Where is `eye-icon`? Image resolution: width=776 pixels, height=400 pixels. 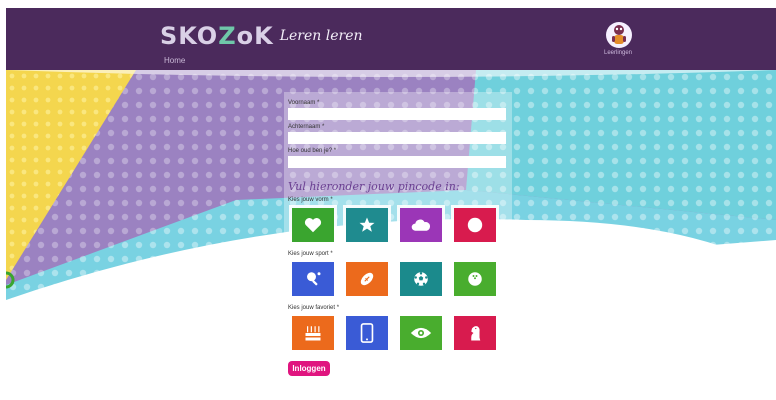
eye-icon is located at coordinates (421, 333).